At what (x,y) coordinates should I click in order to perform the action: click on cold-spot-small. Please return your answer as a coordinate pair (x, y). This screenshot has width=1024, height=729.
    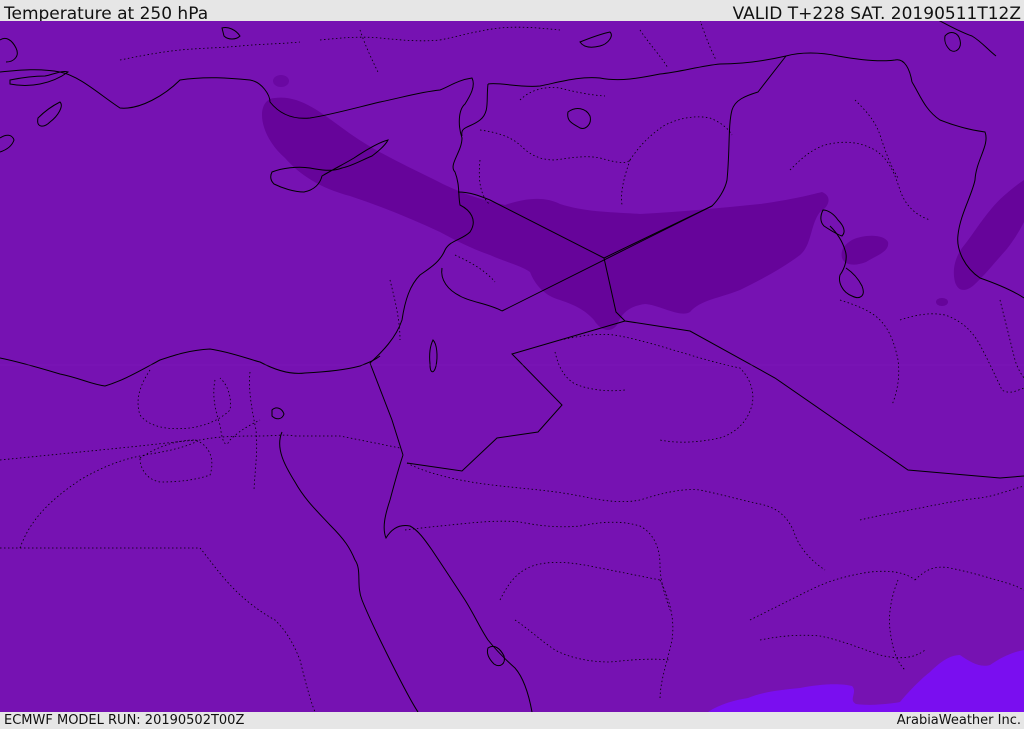
    Looking at the image, I should click on (942, 302).